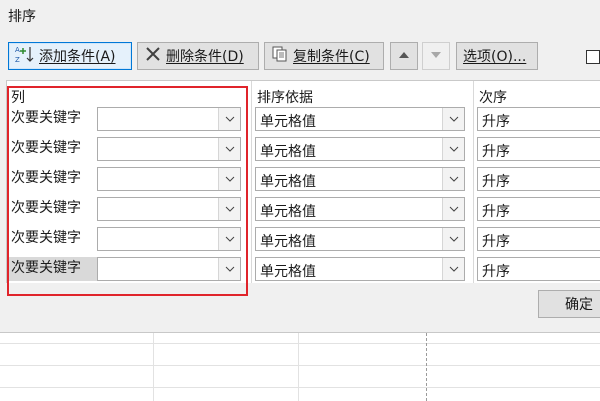  What do you see at coordinates (493, 98) in the screenshot?
I see `order-header: 次序` at bounding box center [493, 98].